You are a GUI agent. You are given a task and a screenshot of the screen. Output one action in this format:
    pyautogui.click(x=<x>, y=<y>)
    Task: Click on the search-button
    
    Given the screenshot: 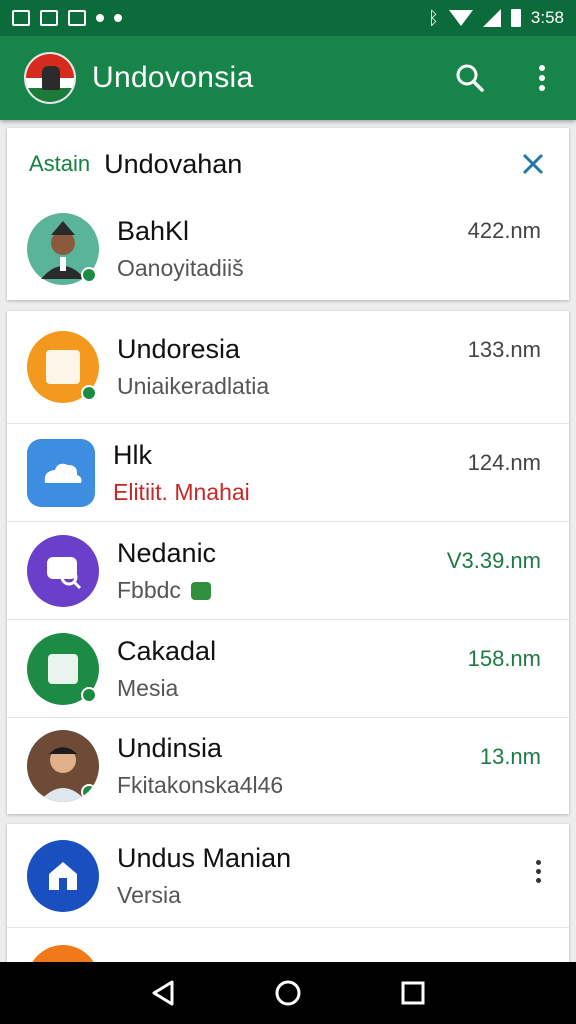 What is the action you would take?
    pyautogui.click(x=470, y=78)
    